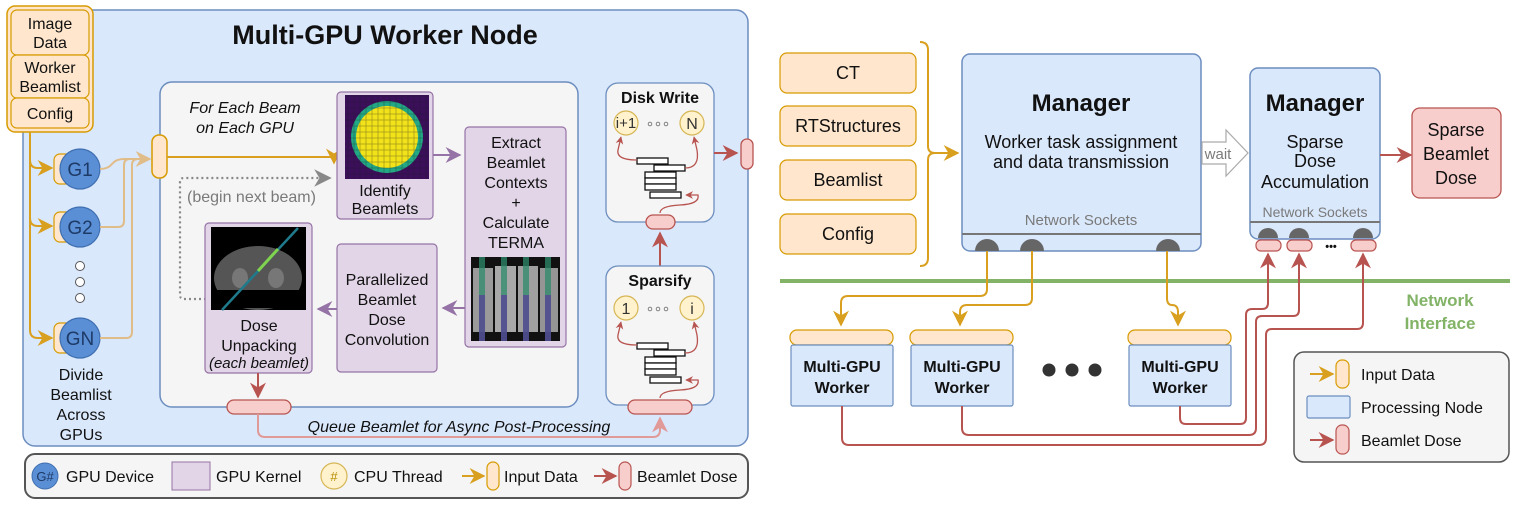 The width and height of the screenshot is (1521, 508). What do you see at coordinates (50, 43) in the screenshot?
I see `input-label: Data` at bounding box center [50, 43].